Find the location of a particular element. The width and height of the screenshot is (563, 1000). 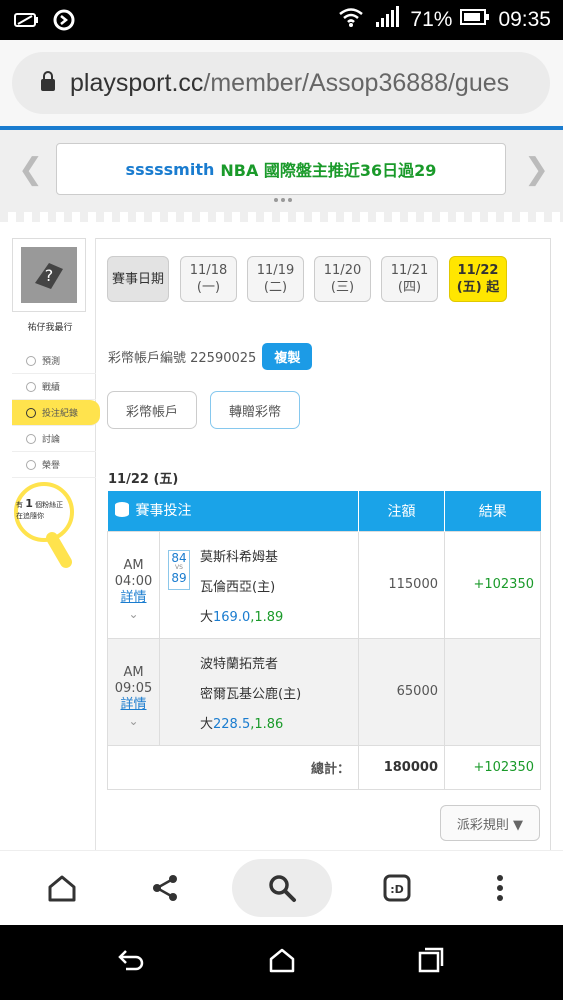

date-button-1121: 11/21 (四) is located at coordinates (409, 279).